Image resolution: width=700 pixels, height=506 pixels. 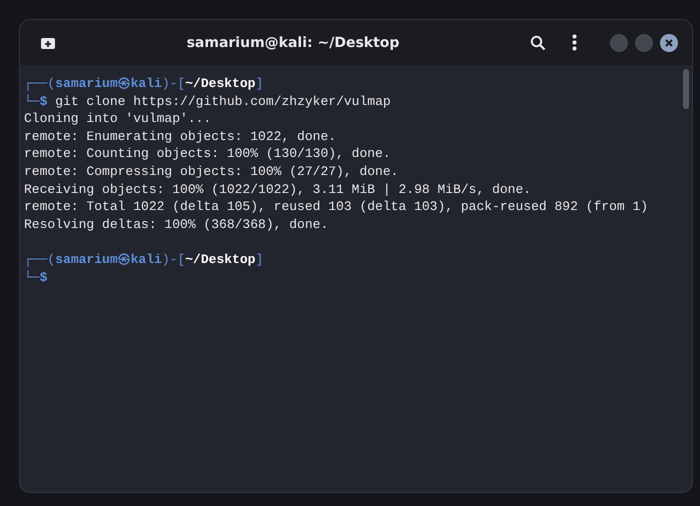 What do you see at coordinates (574, 42) in the screenshot?
I see `menu-icon` at bounding box center [574, 42].